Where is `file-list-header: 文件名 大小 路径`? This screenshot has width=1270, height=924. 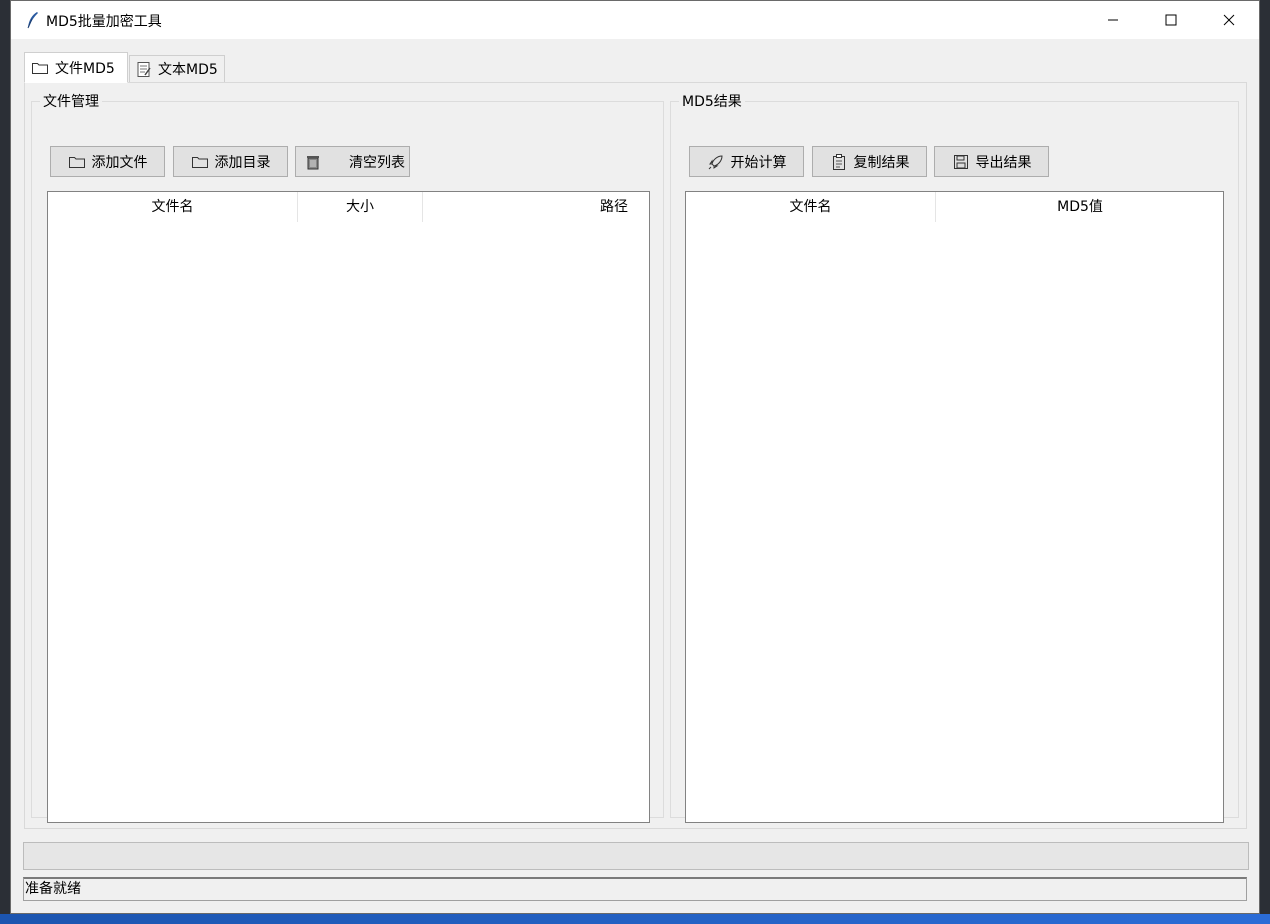
file-list-header: 文件名 大小 路径 is located at coordinates (348, 207).